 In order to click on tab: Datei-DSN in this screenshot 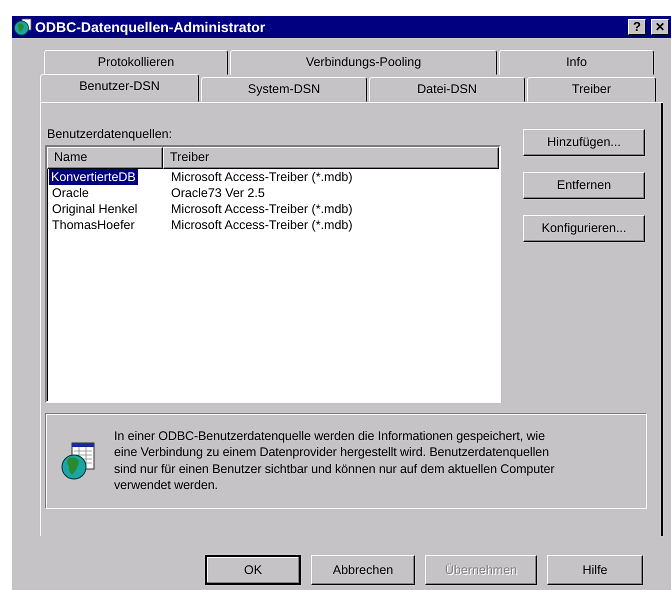, I will do `click(447, 89)`.